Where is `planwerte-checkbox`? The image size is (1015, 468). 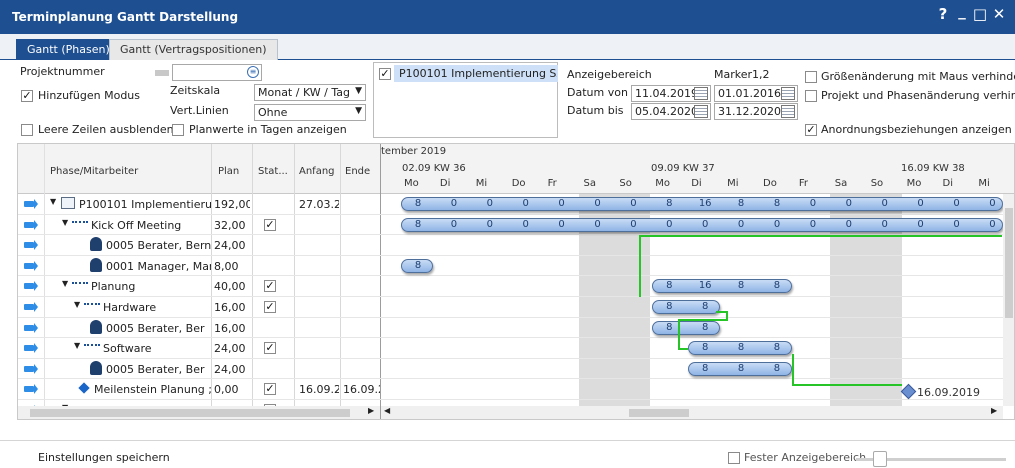 planwerte-checkbox is located at coordinates (178, 130).